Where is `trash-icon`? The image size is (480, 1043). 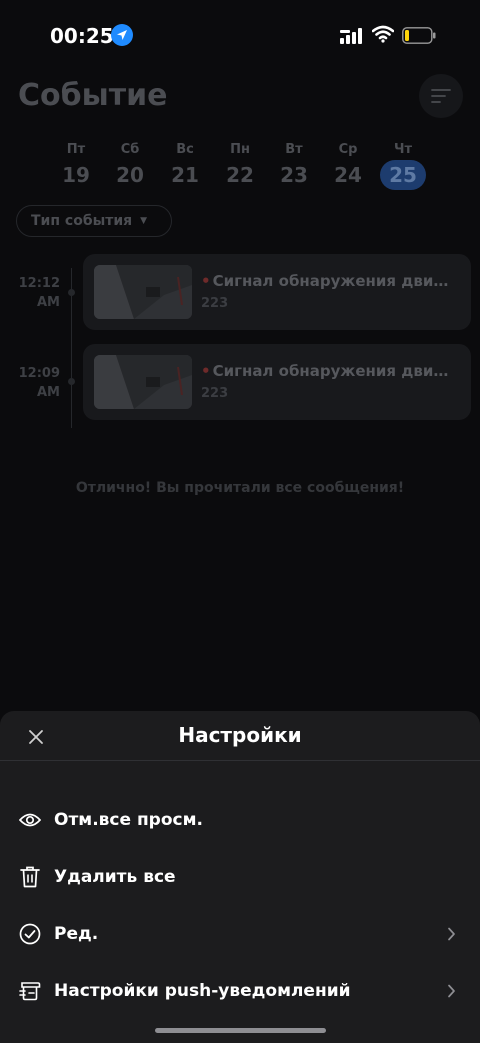 trash-icon is located at coordinates (30, 877).